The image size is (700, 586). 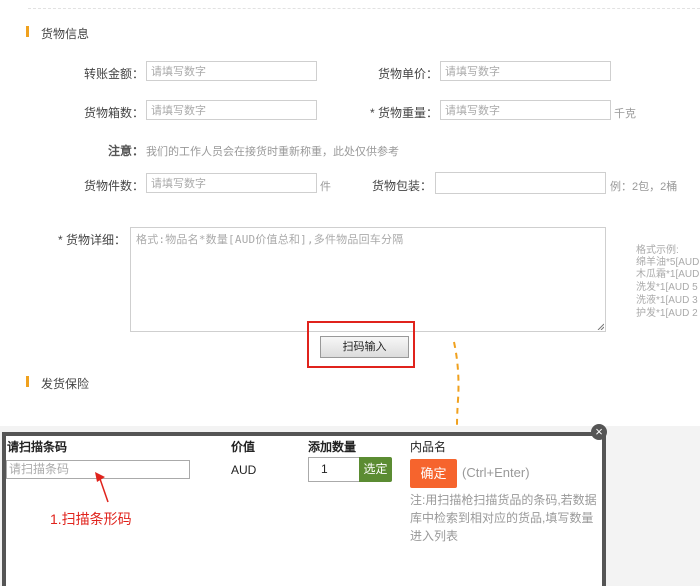 What do you see at coordinates (364, 8) in the screenshot?
I see `section-divider` at bounding box center [364, 8].